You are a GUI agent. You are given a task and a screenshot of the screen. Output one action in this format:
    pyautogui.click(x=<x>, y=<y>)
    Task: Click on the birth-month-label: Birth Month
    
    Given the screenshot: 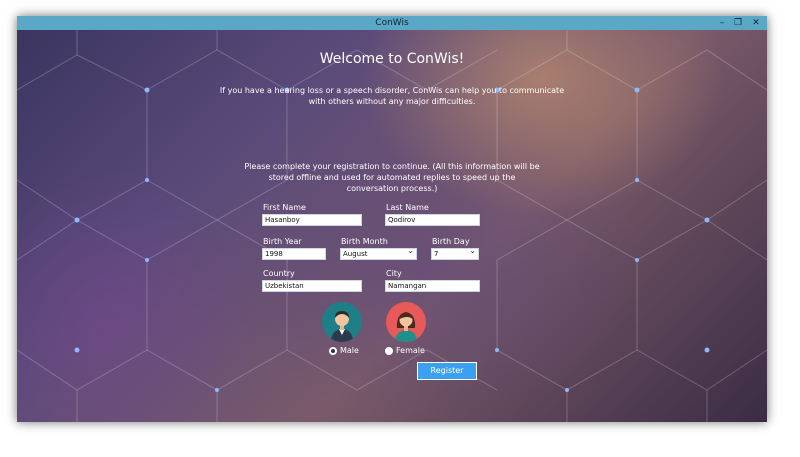 What is the action you would take?
    pyautogui.click(x=364, y=241)
    